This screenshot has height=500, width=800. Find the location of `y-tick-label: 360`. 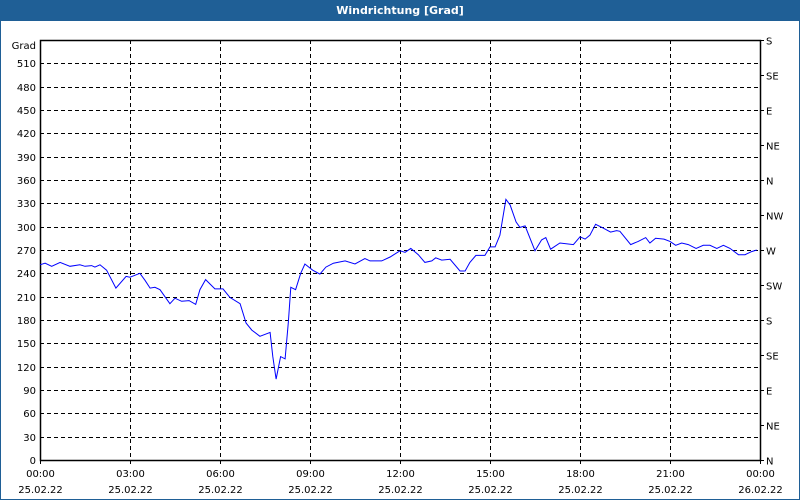

y-tick-label: 360 is located at coordinates (26, 181).